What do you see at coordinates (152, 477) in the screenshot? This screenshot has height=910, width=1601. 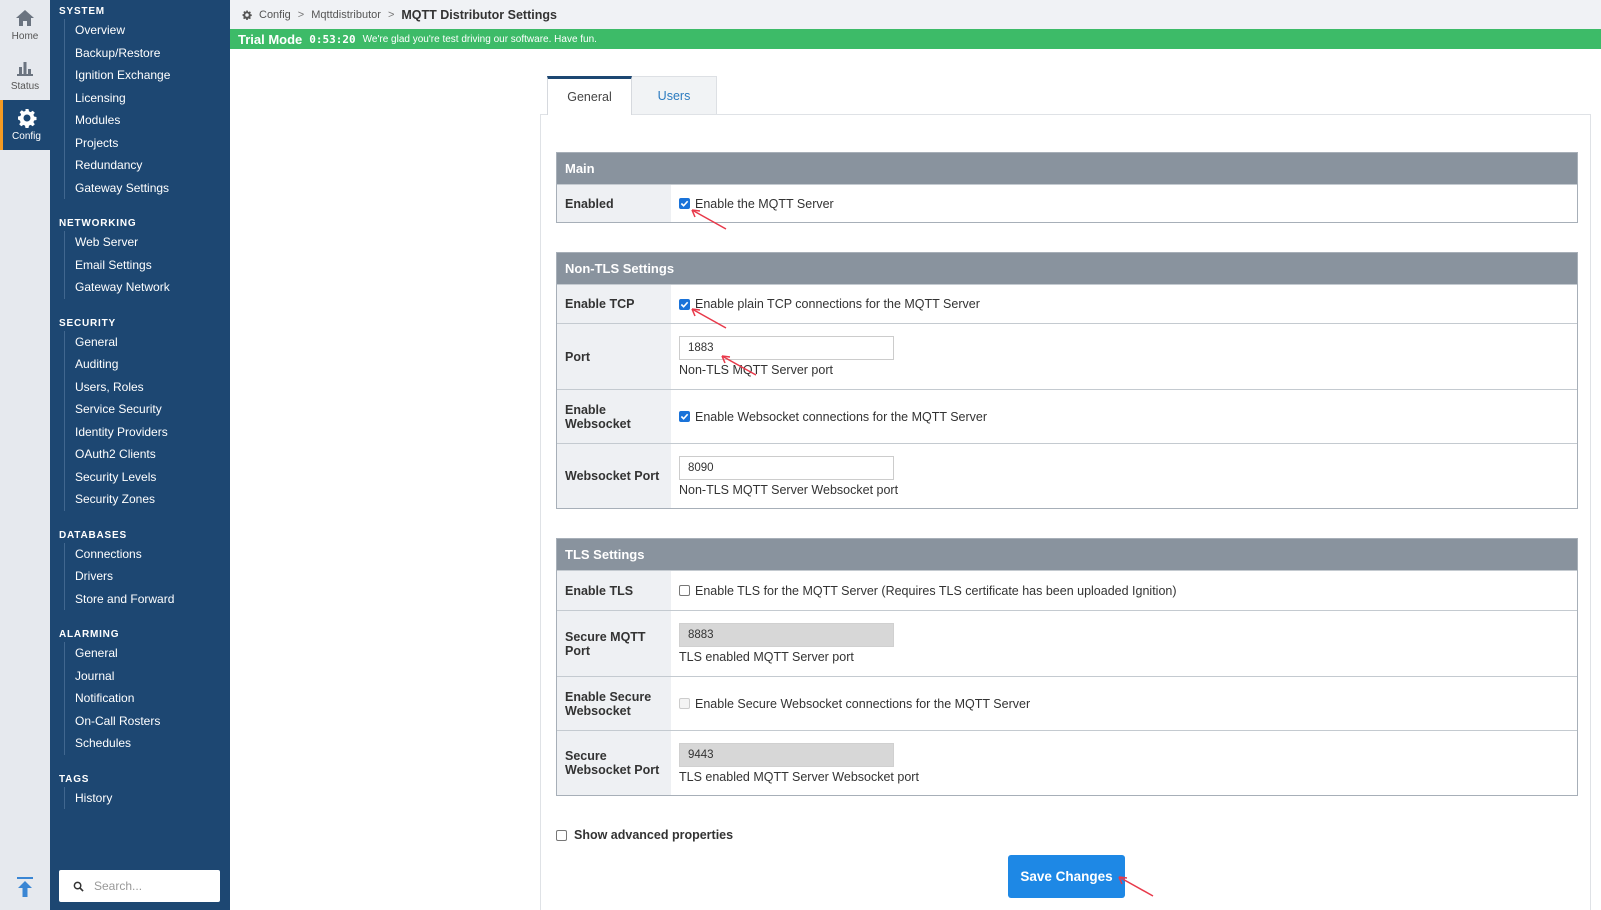 I see `sidebar-item-security-levels: Security Levels` at bounding box center [152, 477].